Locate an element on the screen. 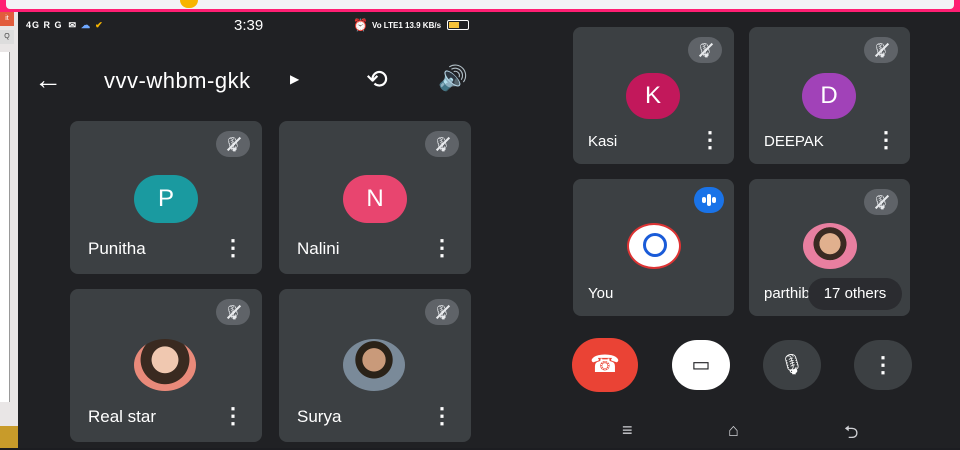 The height and width of the screenshot is (450, 960). avatar: K is located at coordinates (653, 96).